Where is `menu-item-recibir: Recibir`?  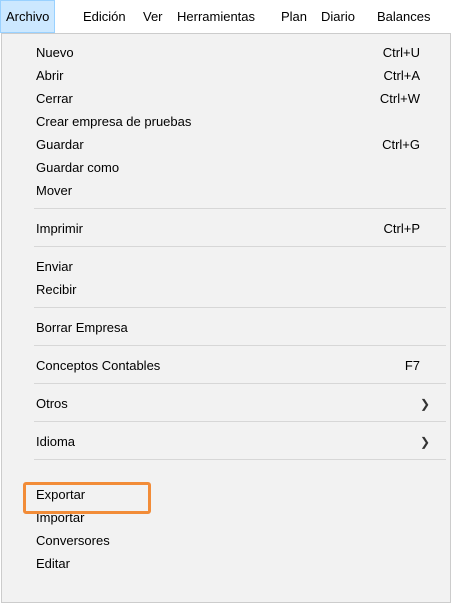 menu-item-recibir: Recibir is located at coordinates (226, 290).